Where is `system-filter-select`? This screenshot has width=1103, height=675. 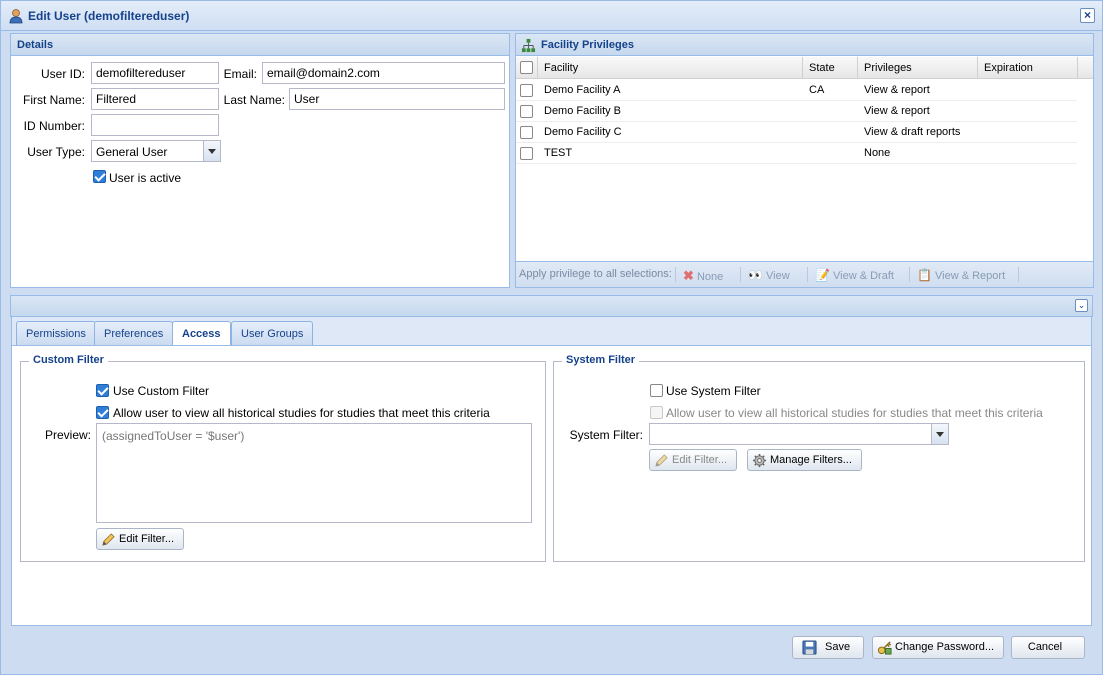 system-filter-select is located at coordinates (799, 434).